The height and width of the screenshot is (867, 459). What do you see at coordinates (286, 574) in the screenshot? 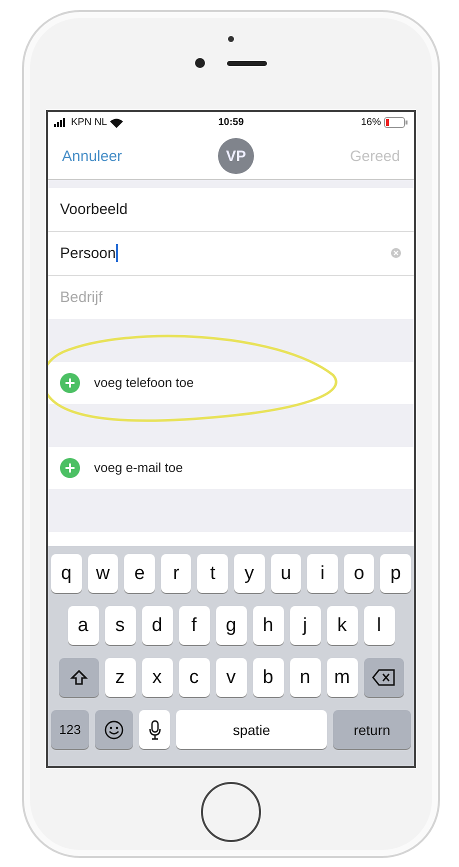
I see `key: u` at bounding box center [286, 574].